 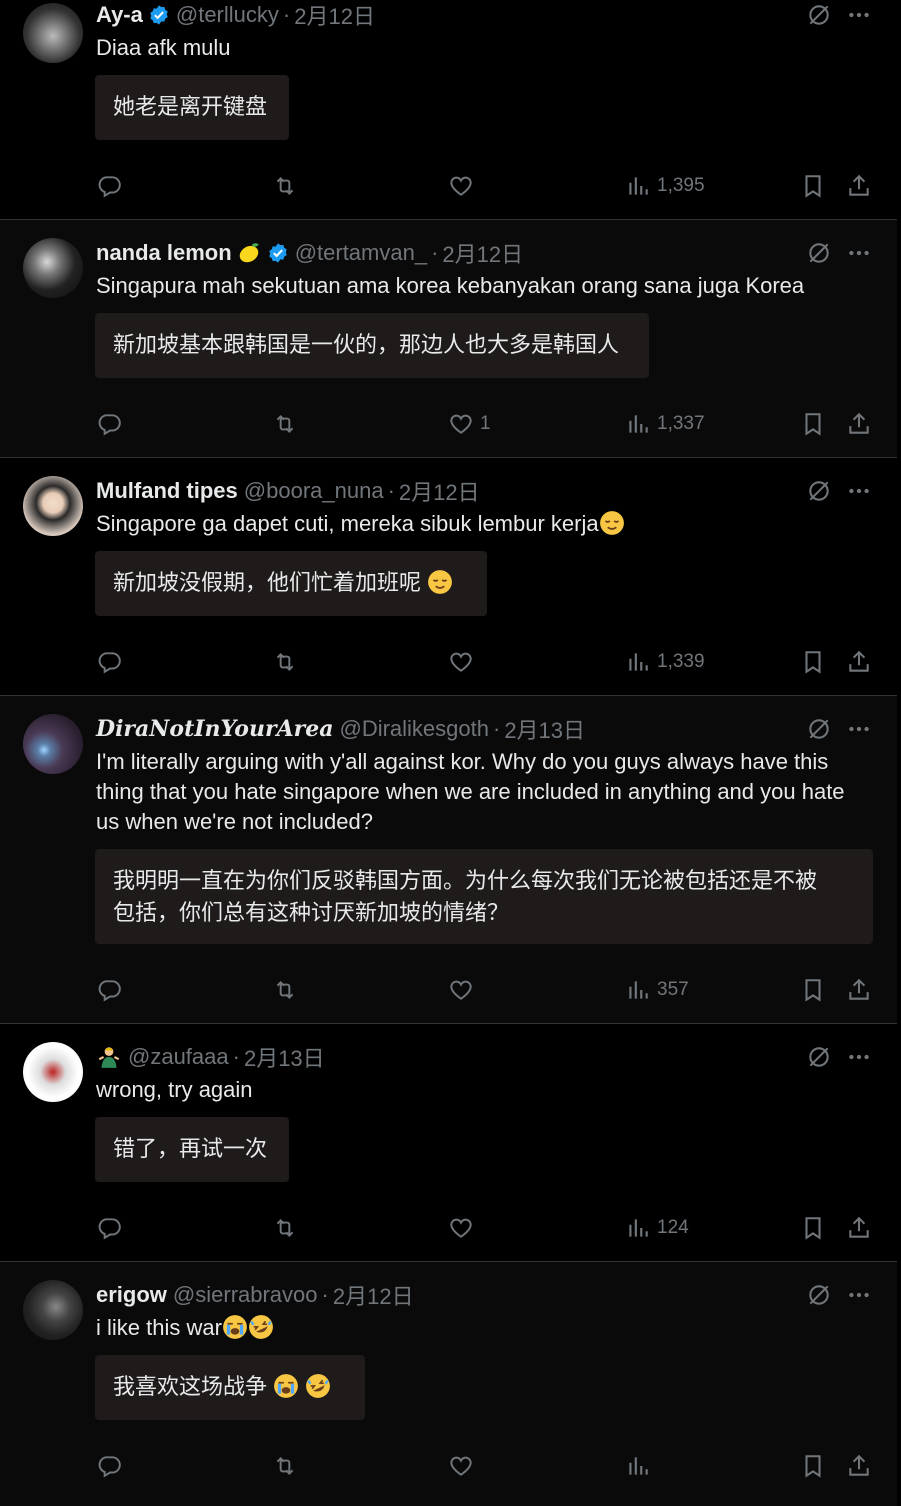 I want to click on display-name: nanda lemon, so click(x=164, y=253).